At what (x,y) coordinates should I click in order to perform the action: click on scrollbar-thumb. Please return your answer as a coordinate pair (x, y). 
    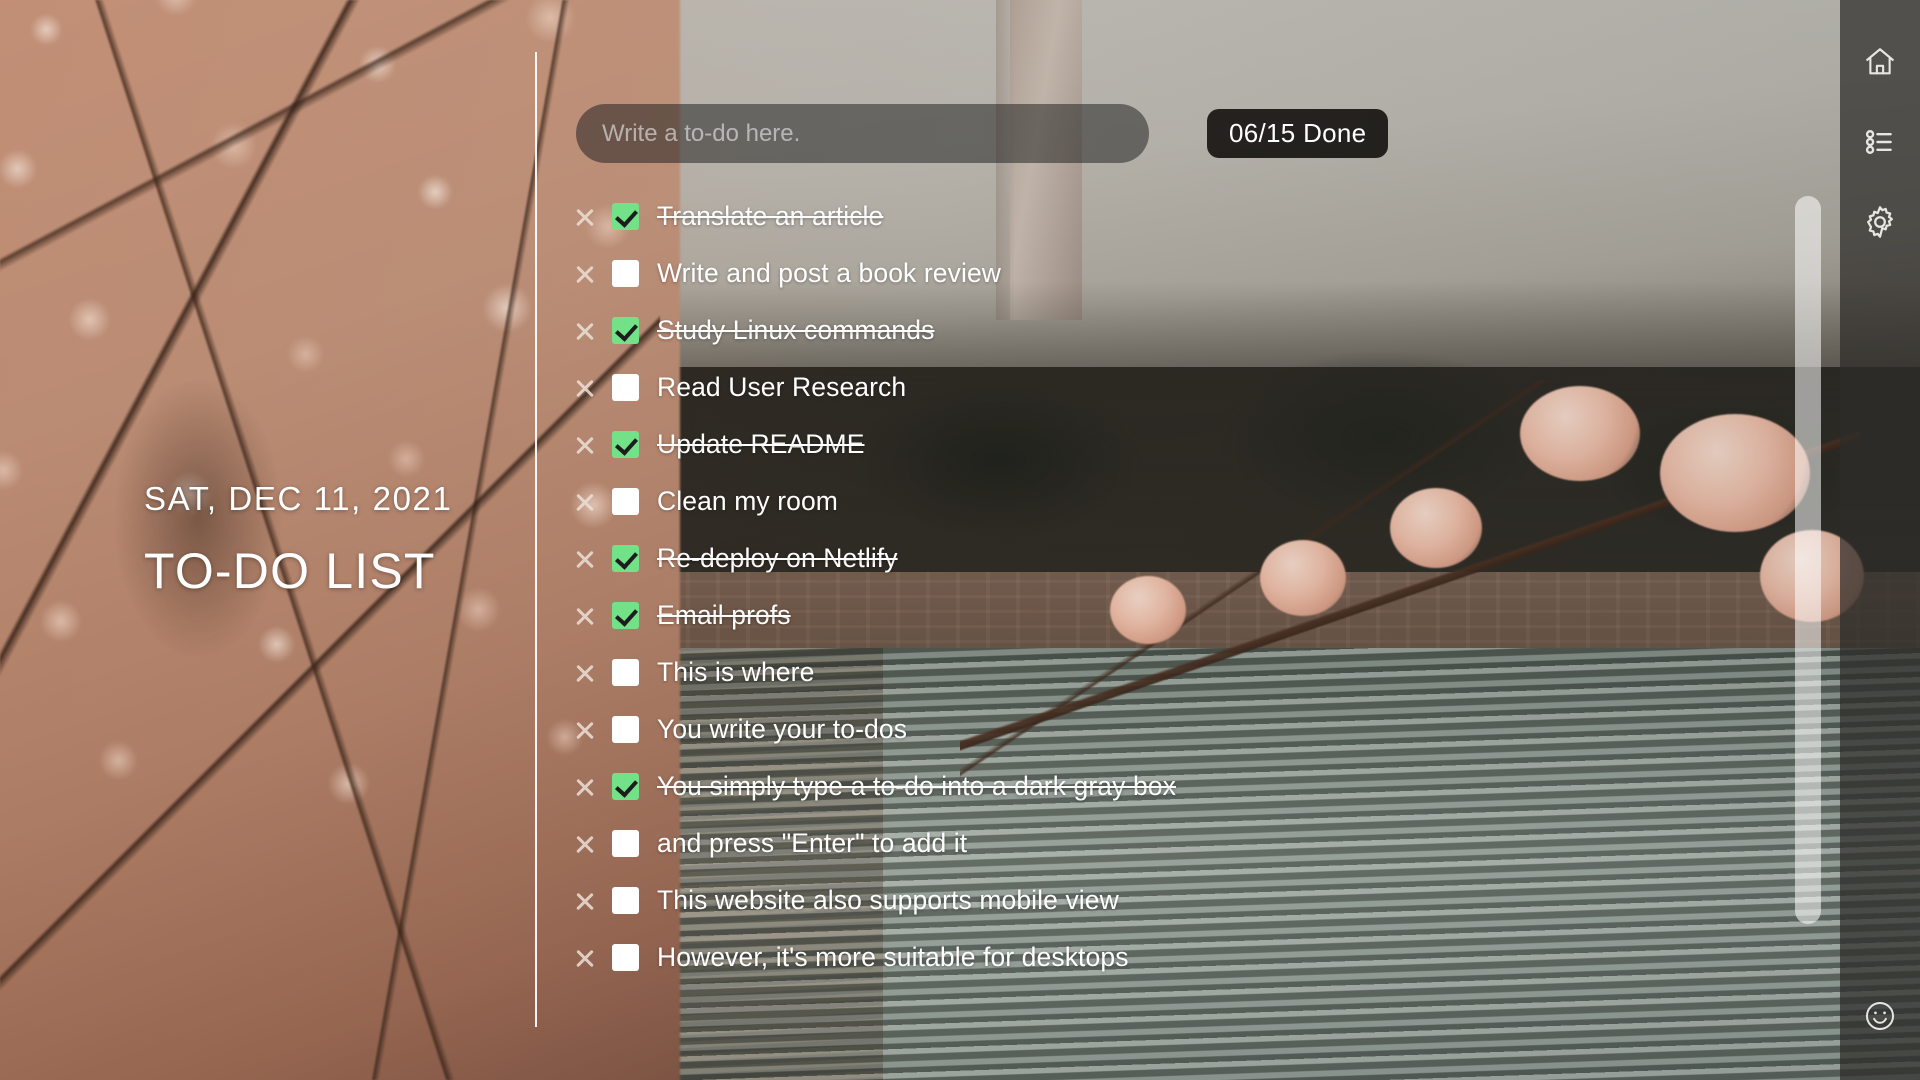
    Looking at the image, I should click on (1808, 560).